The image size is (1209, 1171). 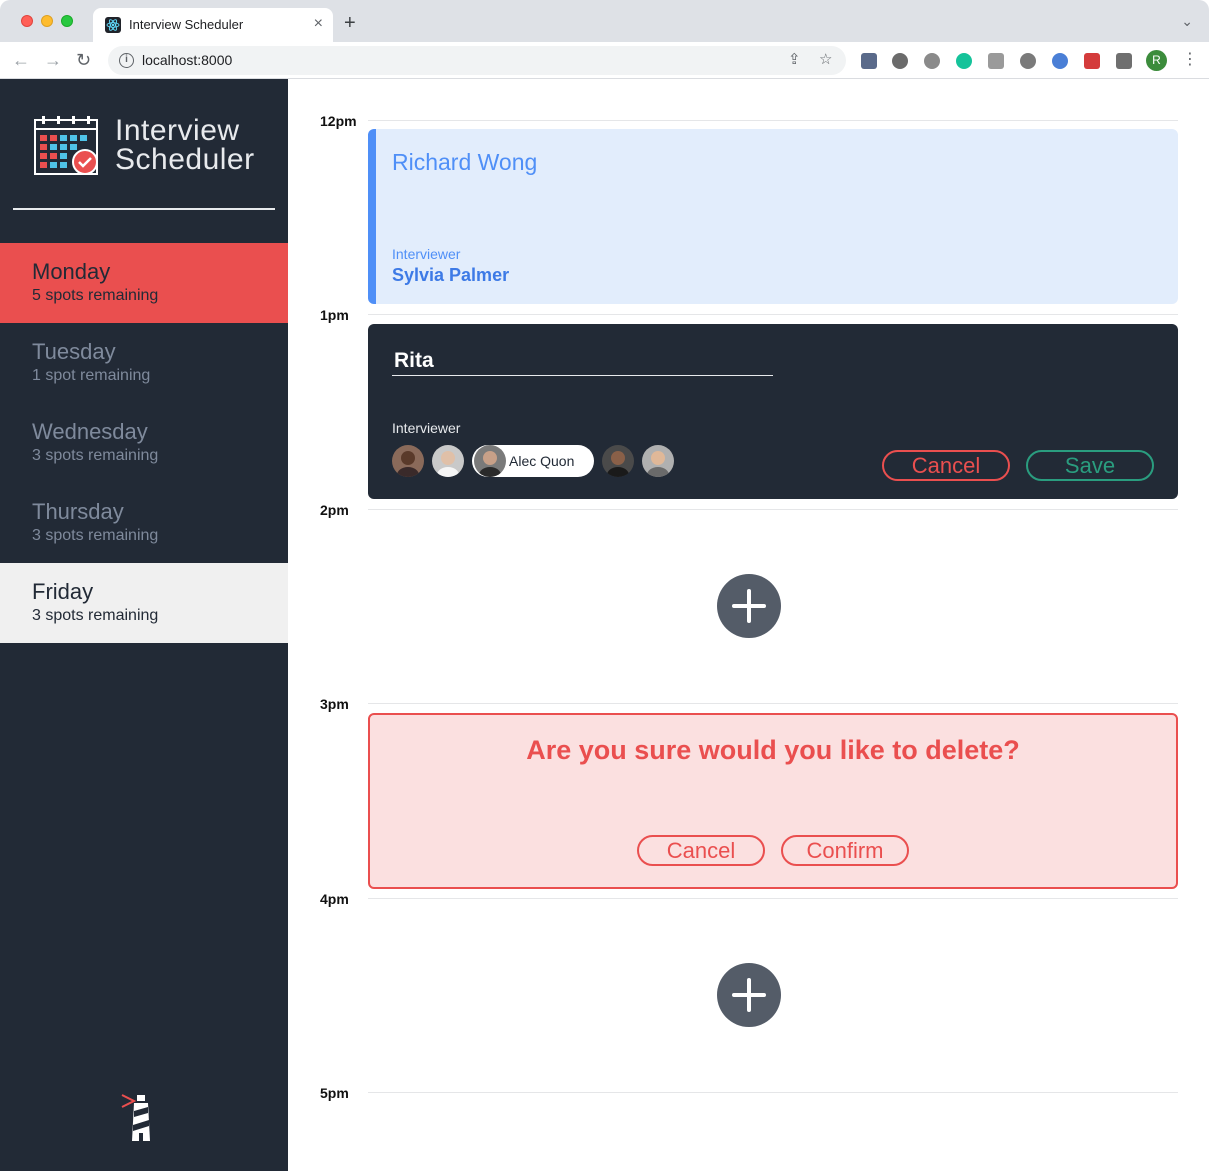 What do you see at coordinates (318, 24) in the screenshot?
I see `tab-close-icon: ×` at bounding box center [318, 24].